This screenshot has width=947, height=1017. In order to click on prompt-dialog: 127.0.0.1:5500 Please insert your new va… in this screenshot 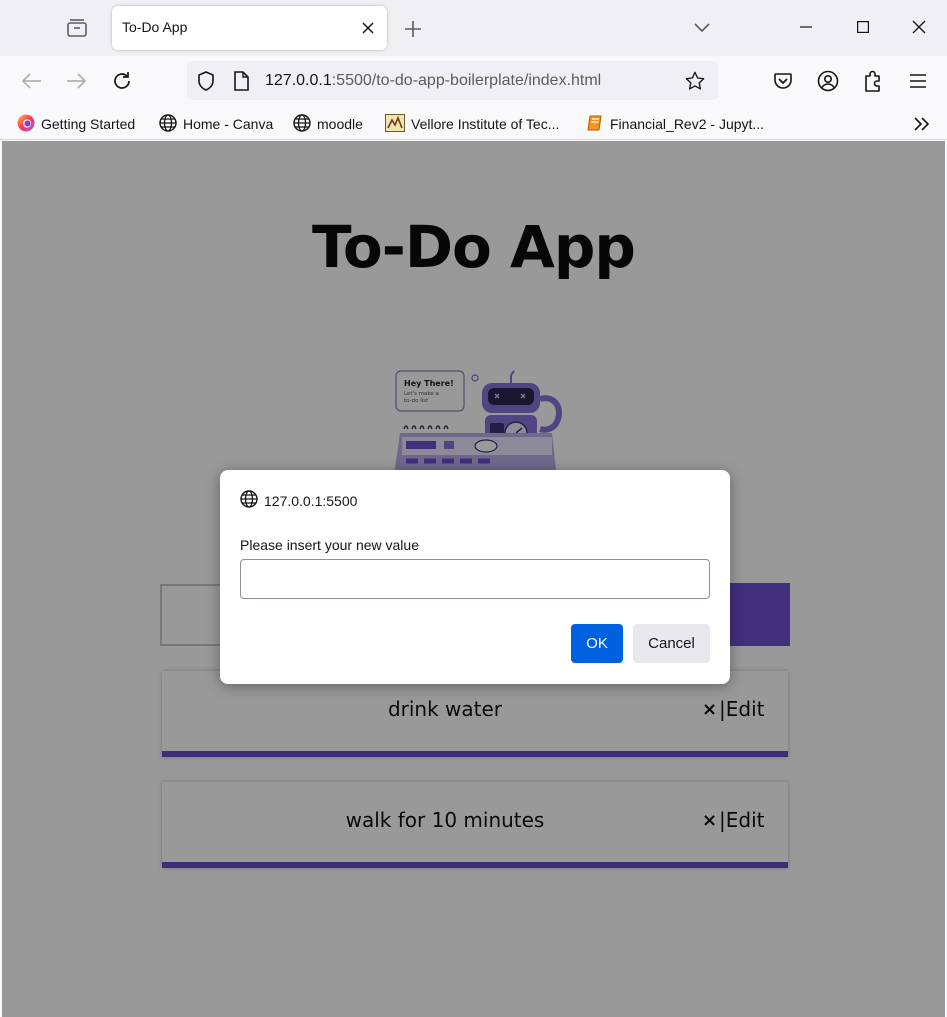, I will do `click(475, 577)`.